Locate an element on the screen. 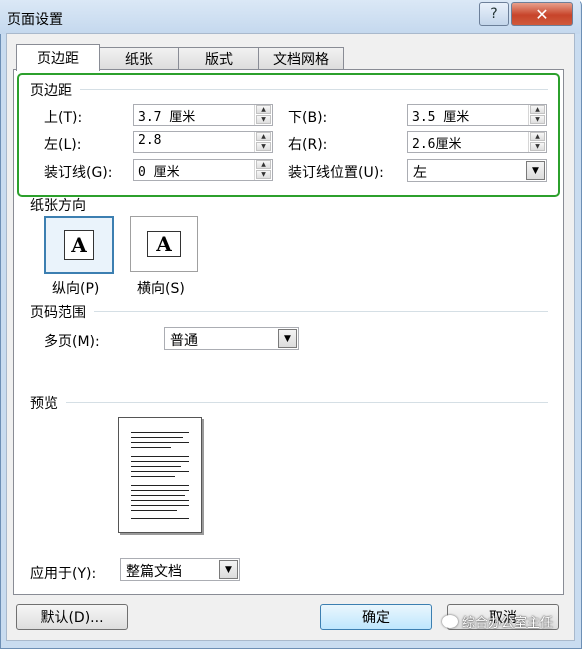  landscape-label: 横向(S) is located at coordinates (161, 289).